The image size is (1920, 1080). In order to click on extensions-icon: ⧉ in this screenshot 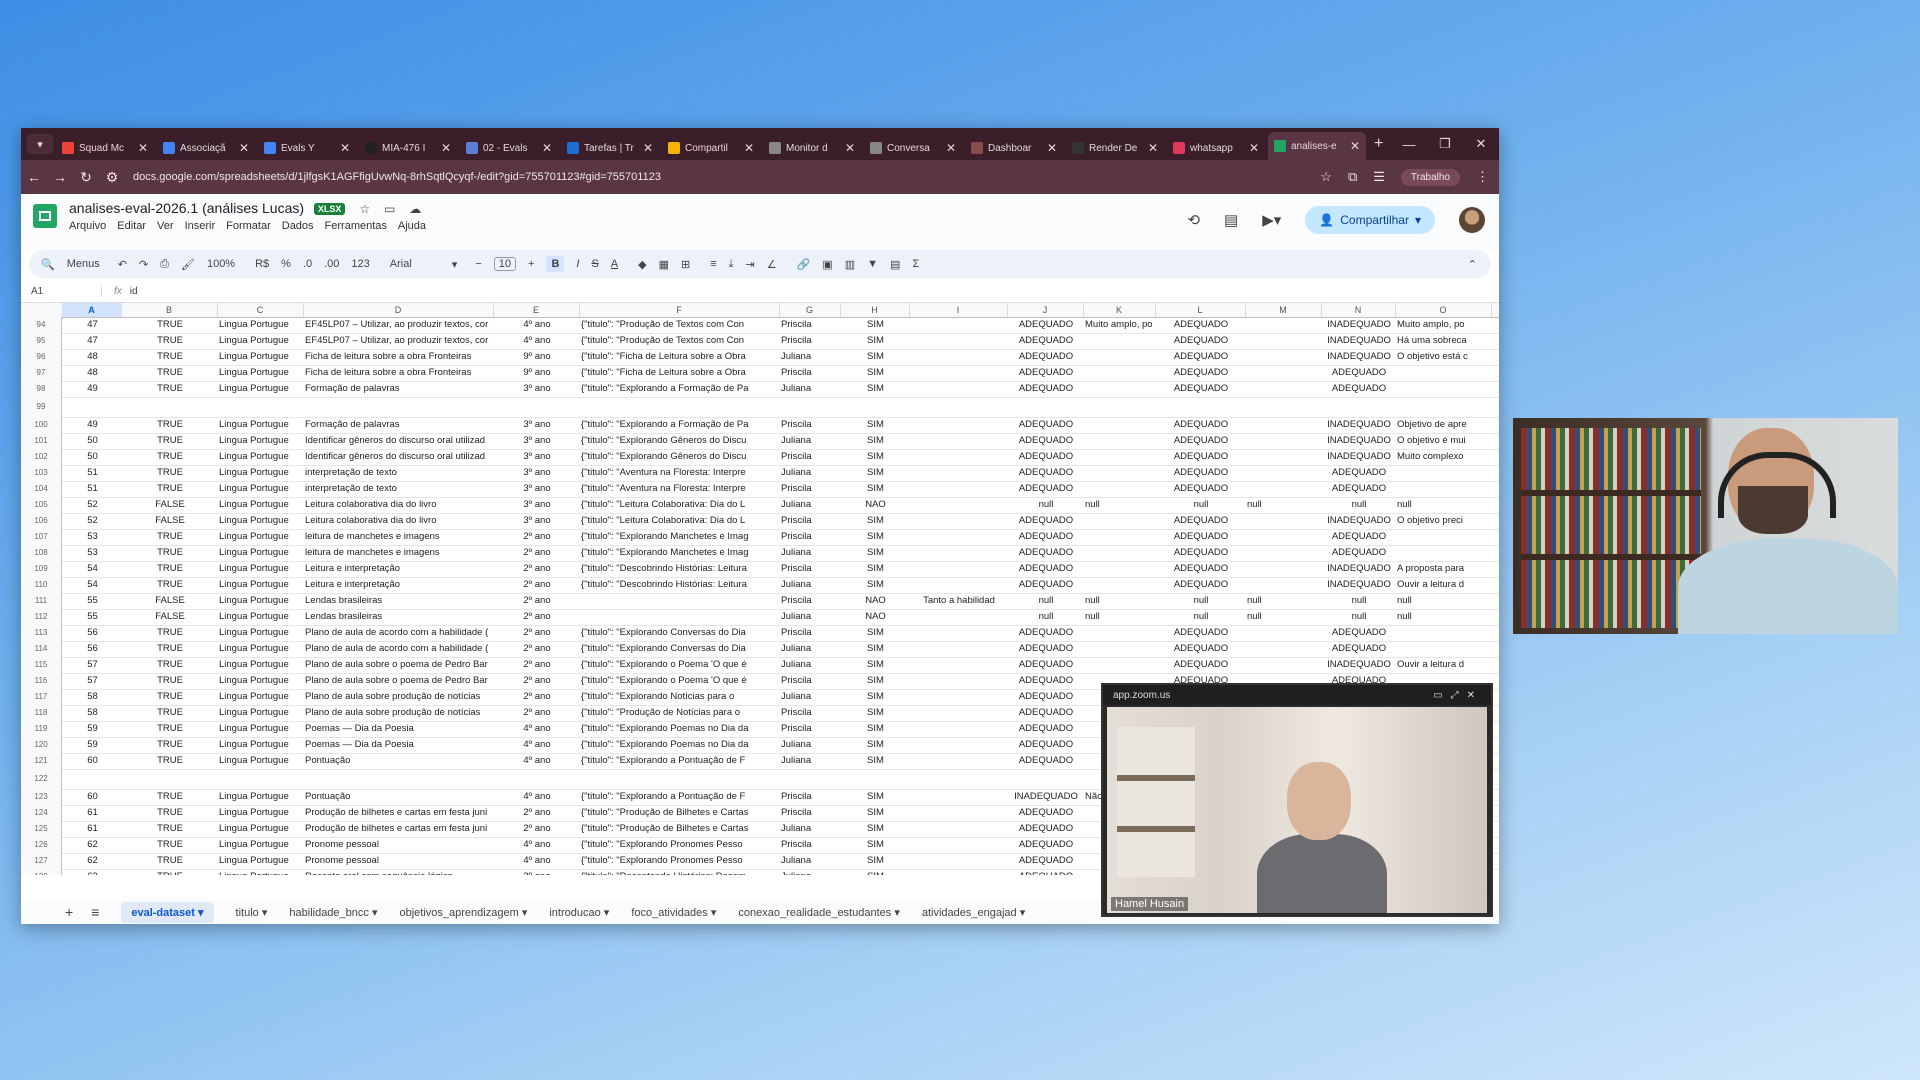, I will do `click(1352, 177)`.